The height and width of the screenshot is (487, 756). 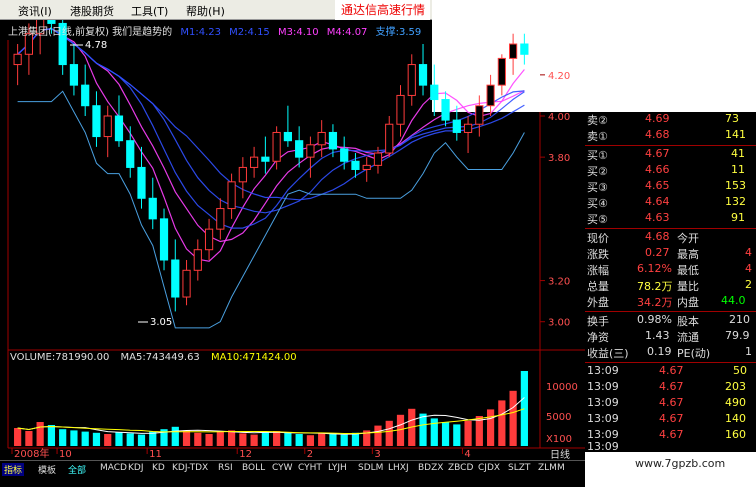 What do you see at coordinates (90, 32) in the screenshot?
I see `stock-title: 上港集团(日线,前复权) 我们是趋势的` at bounding box center [90, 32].